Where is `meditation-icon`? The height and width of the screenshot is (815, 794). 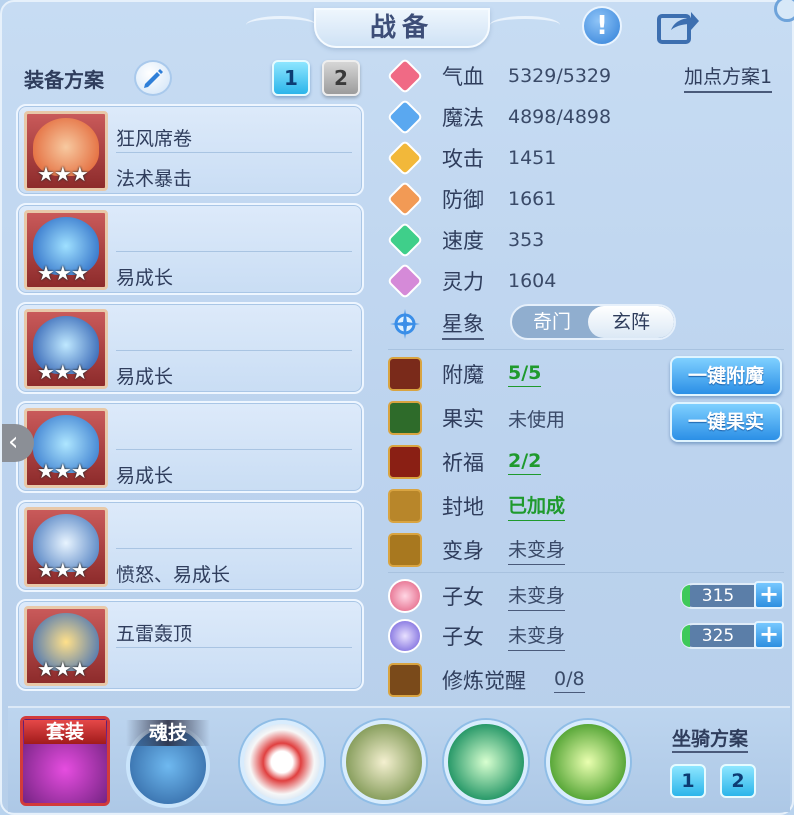 meditation-icon is located at coordinates (405, 680).